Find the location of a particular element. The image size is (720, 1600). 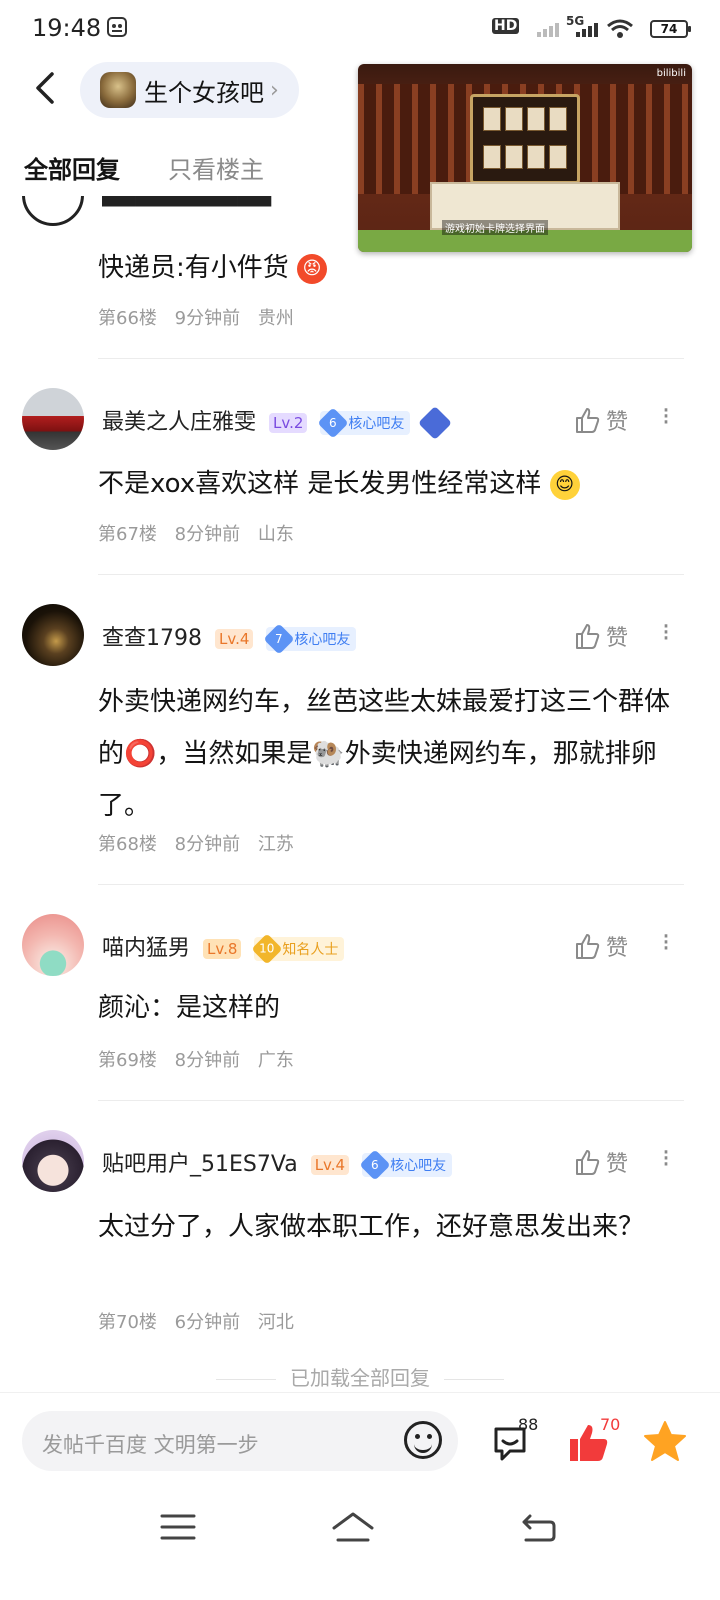

floating-video-player: 游戏初始卡牌选择界面 bilibili is located at coordinates (525, 158).